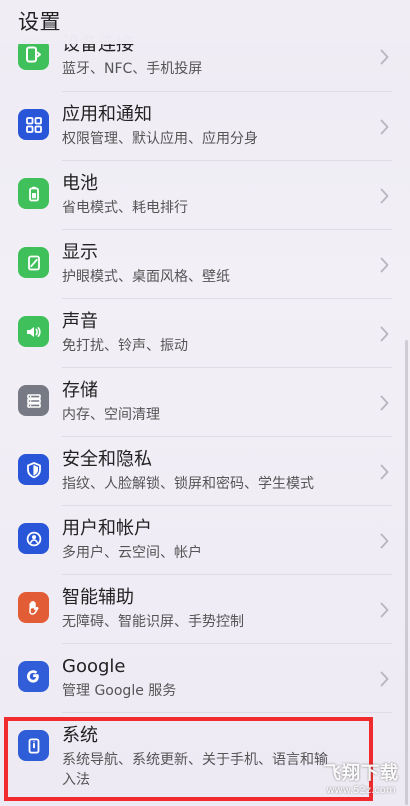  Describe the element at coordinates (80, 321) in the screenshot. I see `settings-row-title: 声音` at that location.